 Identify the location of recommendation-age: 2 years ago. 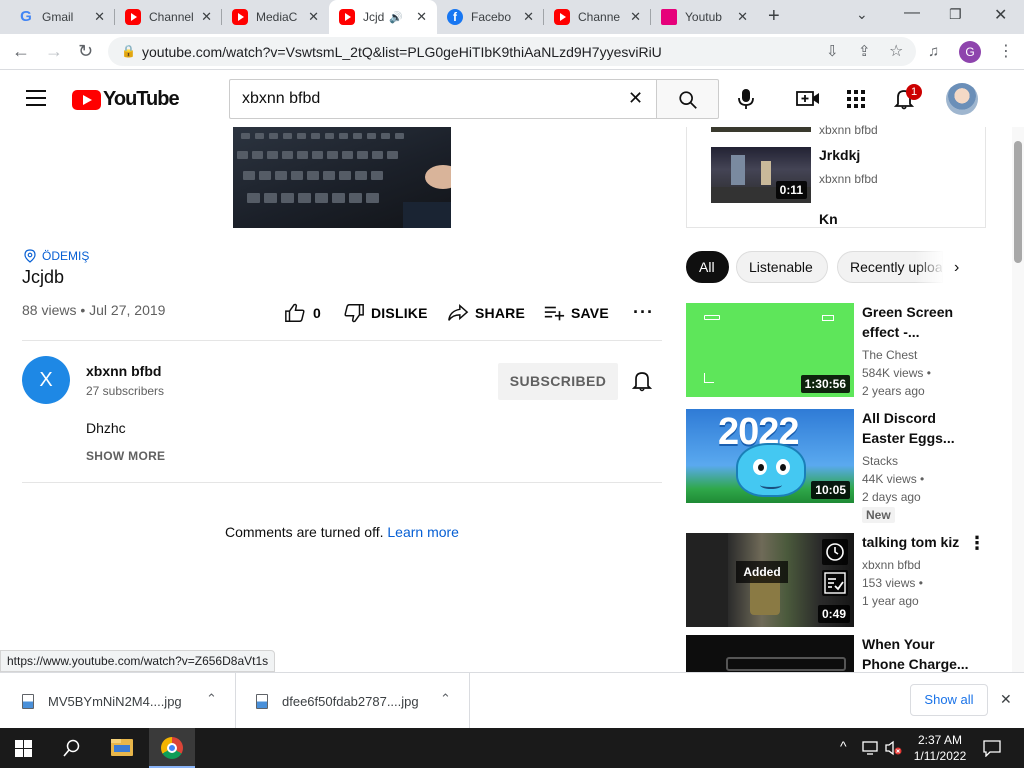
(893, 391).